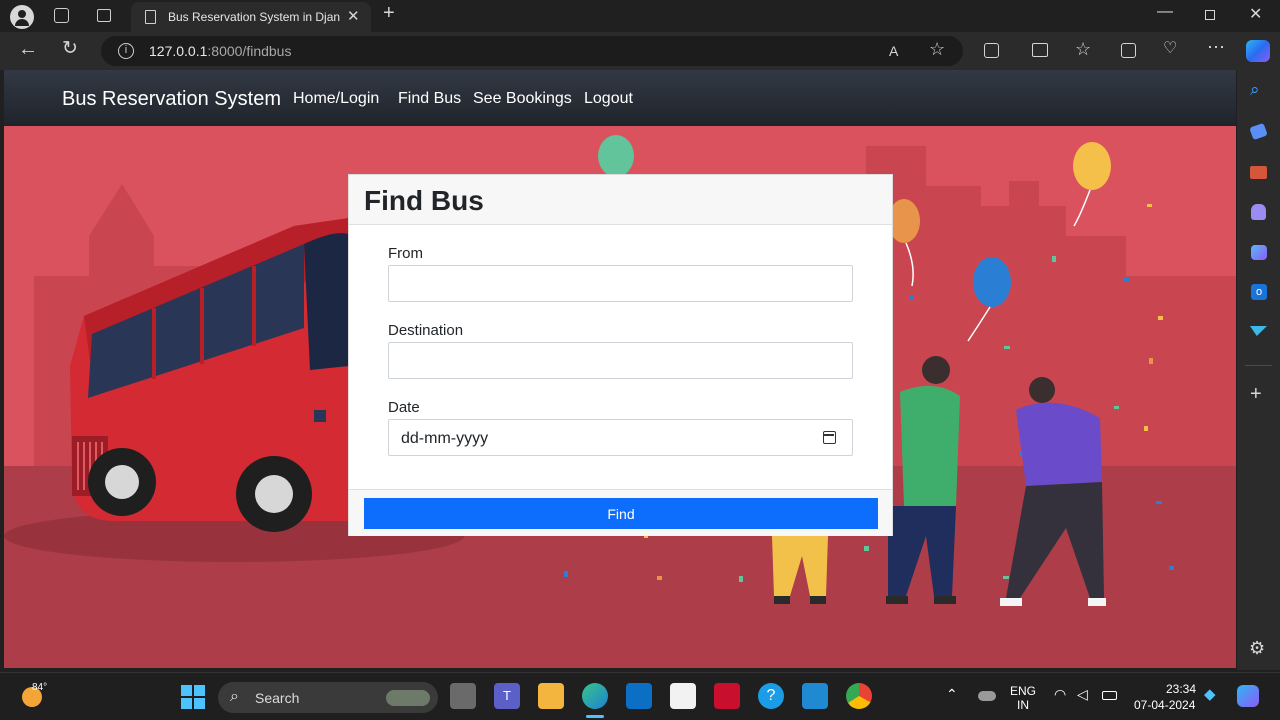 Image resolution: width=1280 pixels, height=720 pixels. I want to click on edge-icon, so click(595, 696).